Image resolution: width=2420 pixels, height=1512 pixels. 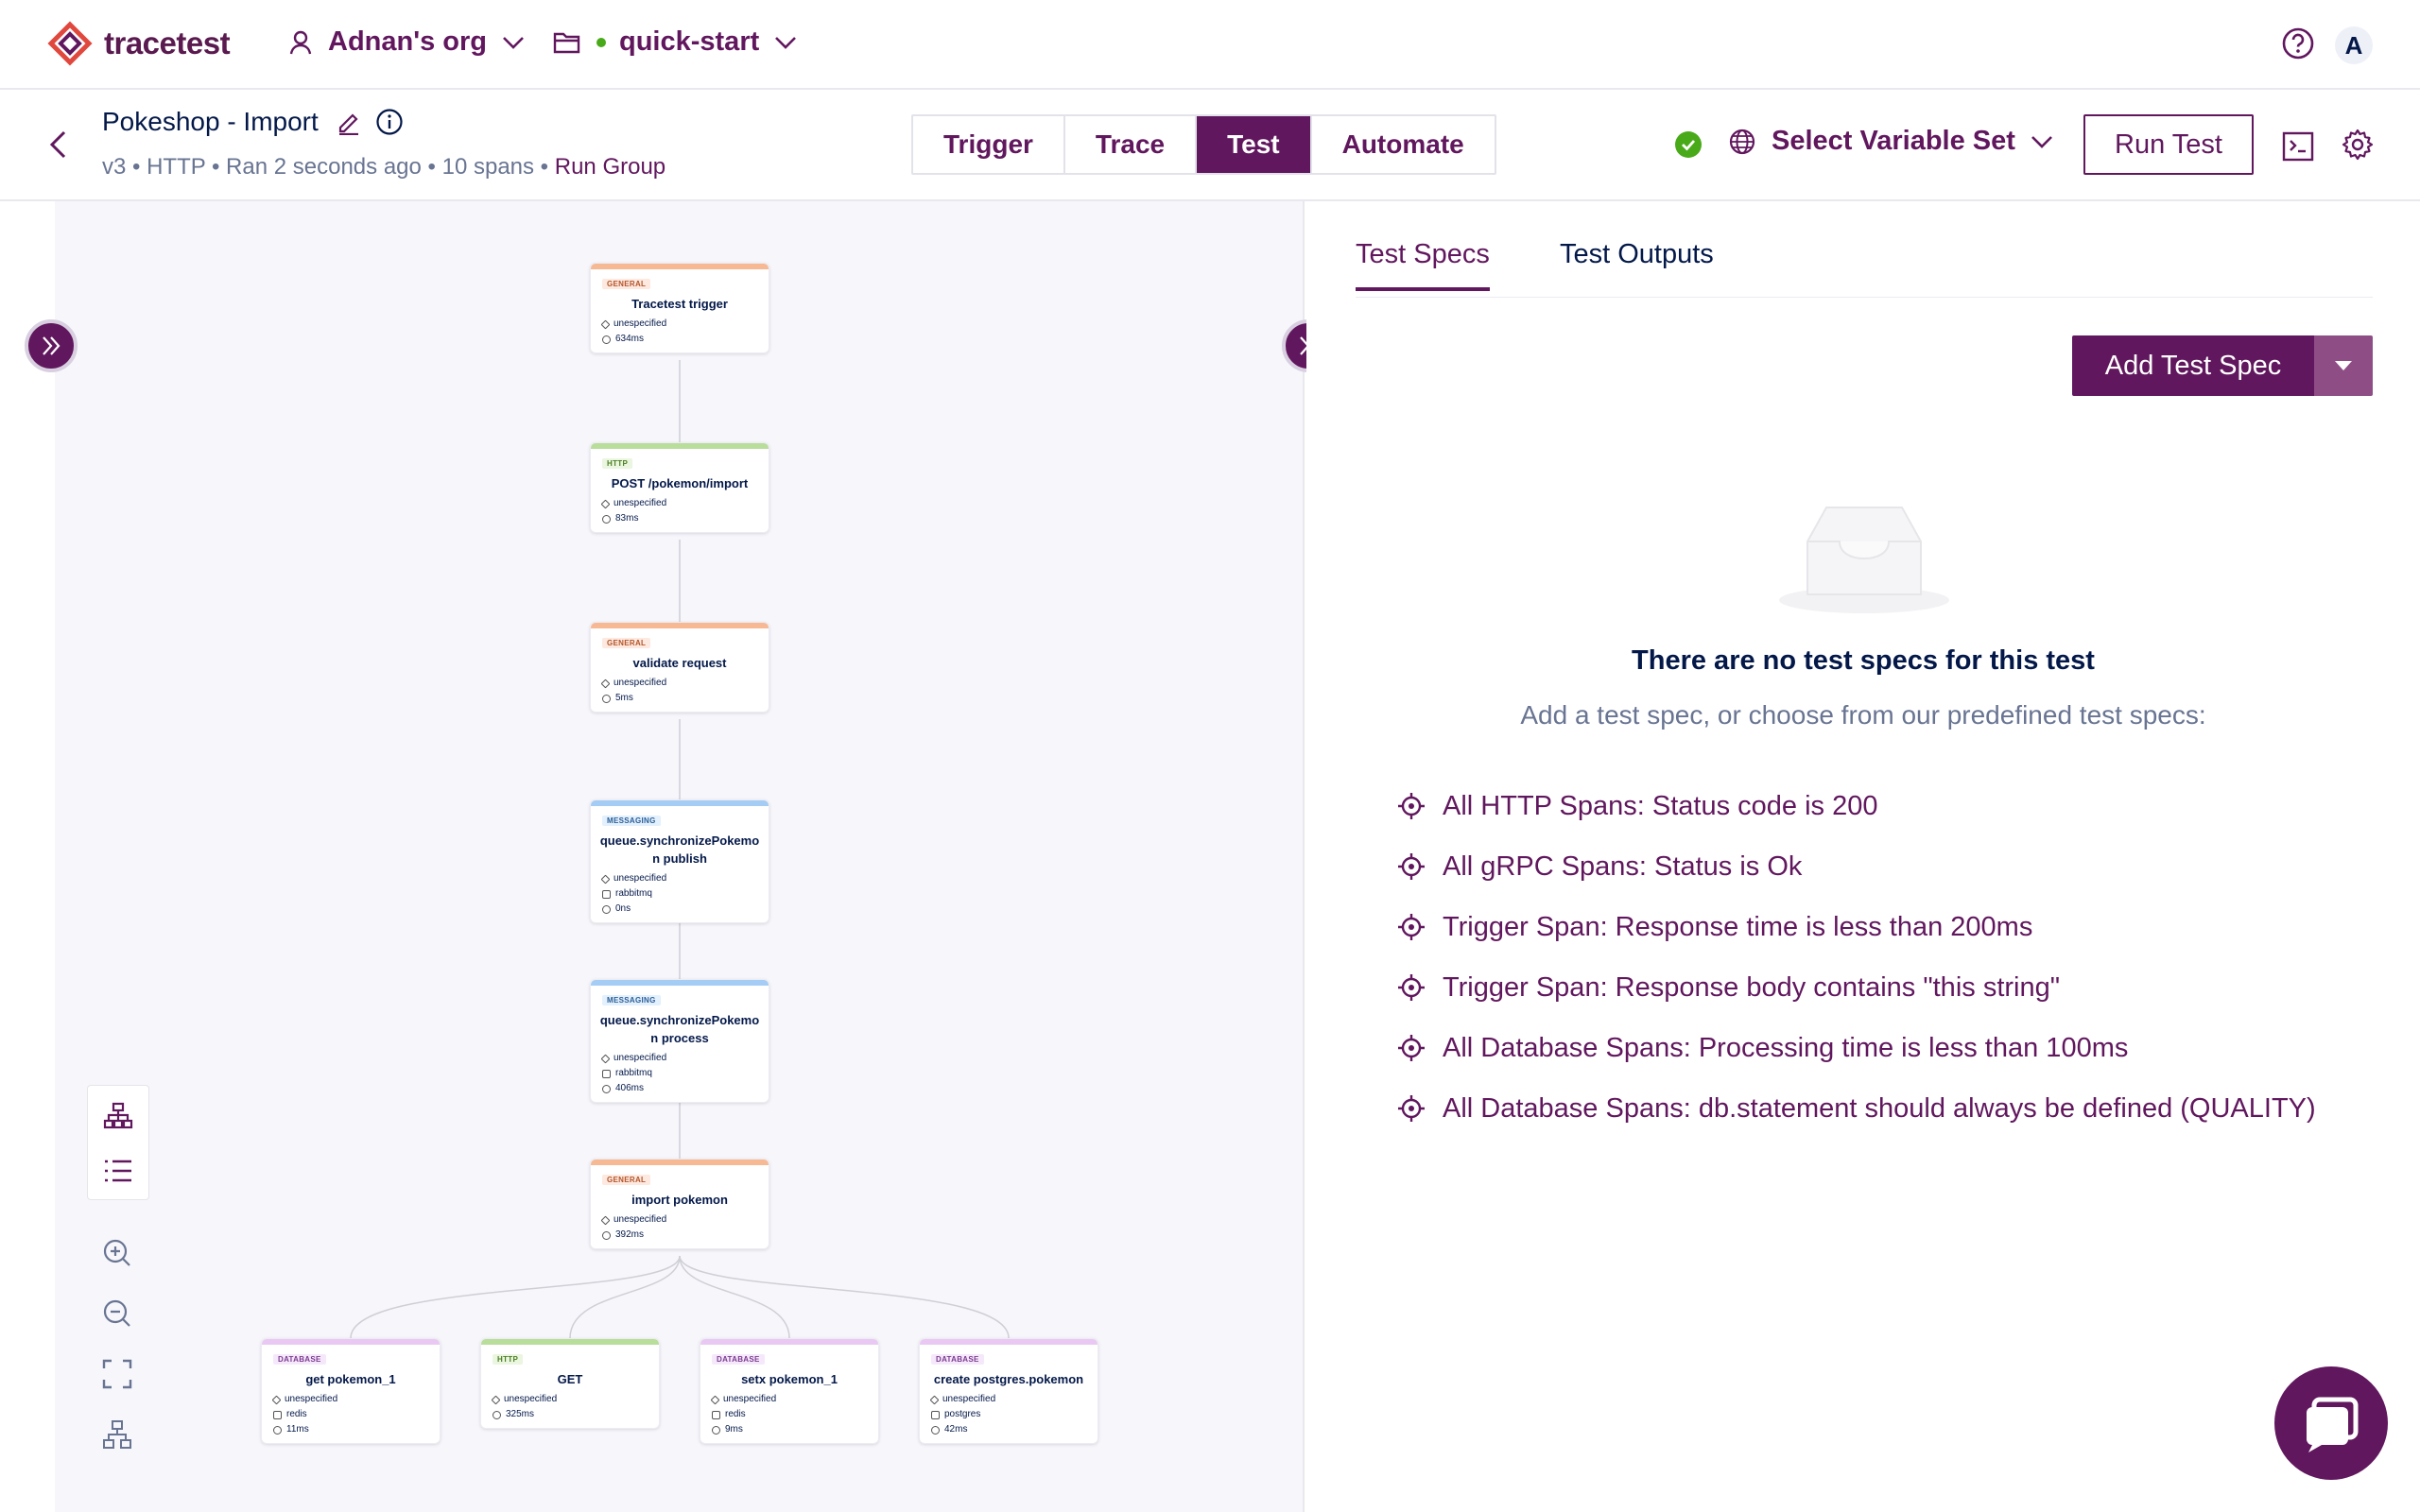 I want to click on diagram-view-button, so click(x=118, y=1116).